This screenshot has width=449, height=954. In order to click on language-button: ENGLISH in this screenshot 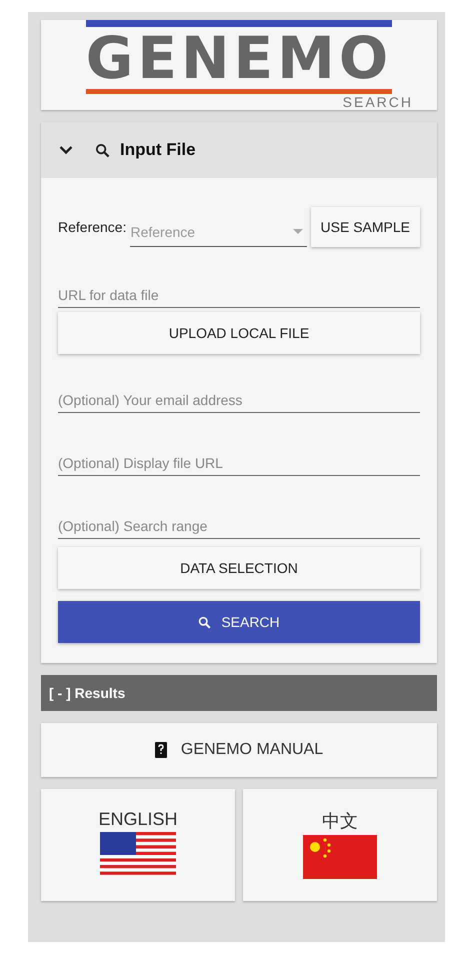, I will do `click(138, 845)`.